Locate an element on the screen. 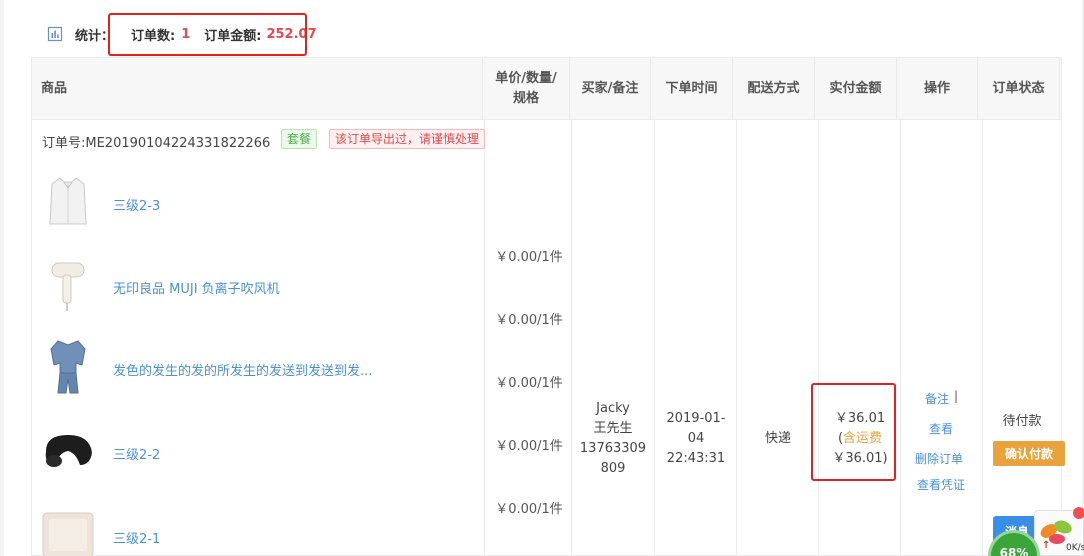 This screenshot has width=1084, height=556. remark-link: 备注 is located at coordinates (937, 398).